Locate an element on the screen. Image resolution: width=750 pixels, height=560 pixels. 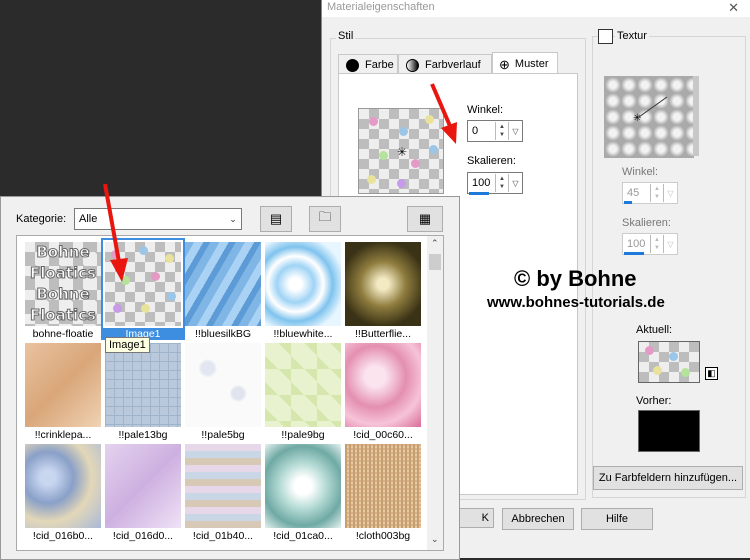
pattern-thumbnail: Bohne Floatics Bohne Floatics is located at coordinates (63, 284).